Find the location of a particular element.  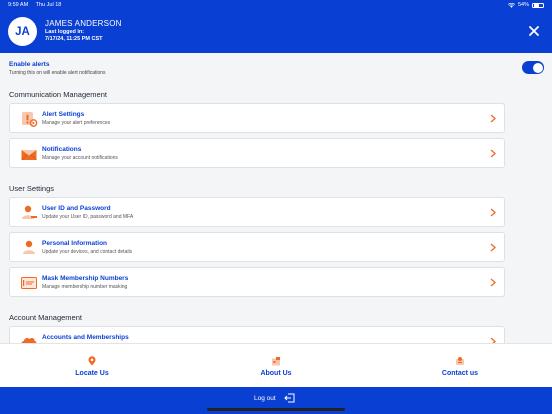

status-time: 9:59 AM is located at coordinates (18, 5).